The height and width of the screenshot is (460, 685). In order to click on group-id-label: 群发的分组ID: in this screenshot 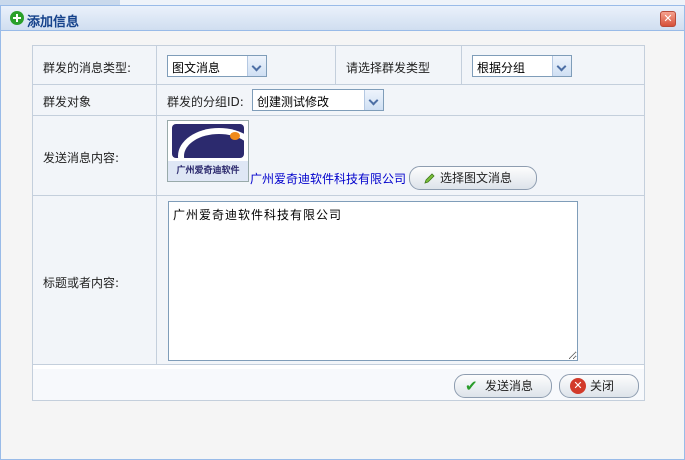, I will do `click(205, 102)`.